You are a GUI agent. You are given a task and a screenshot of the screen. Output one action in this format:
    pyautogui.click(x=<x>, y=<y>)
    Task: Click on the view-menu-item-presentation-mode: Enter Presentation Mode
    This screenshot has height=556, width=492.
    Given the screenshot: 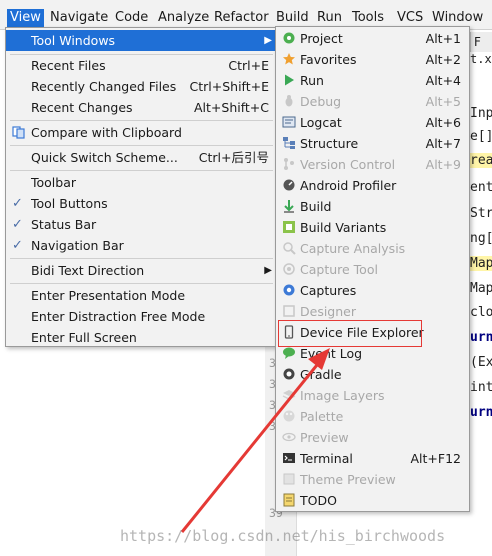 What is the action you would take?
    pyautogui.click(x=141, y=295)
    